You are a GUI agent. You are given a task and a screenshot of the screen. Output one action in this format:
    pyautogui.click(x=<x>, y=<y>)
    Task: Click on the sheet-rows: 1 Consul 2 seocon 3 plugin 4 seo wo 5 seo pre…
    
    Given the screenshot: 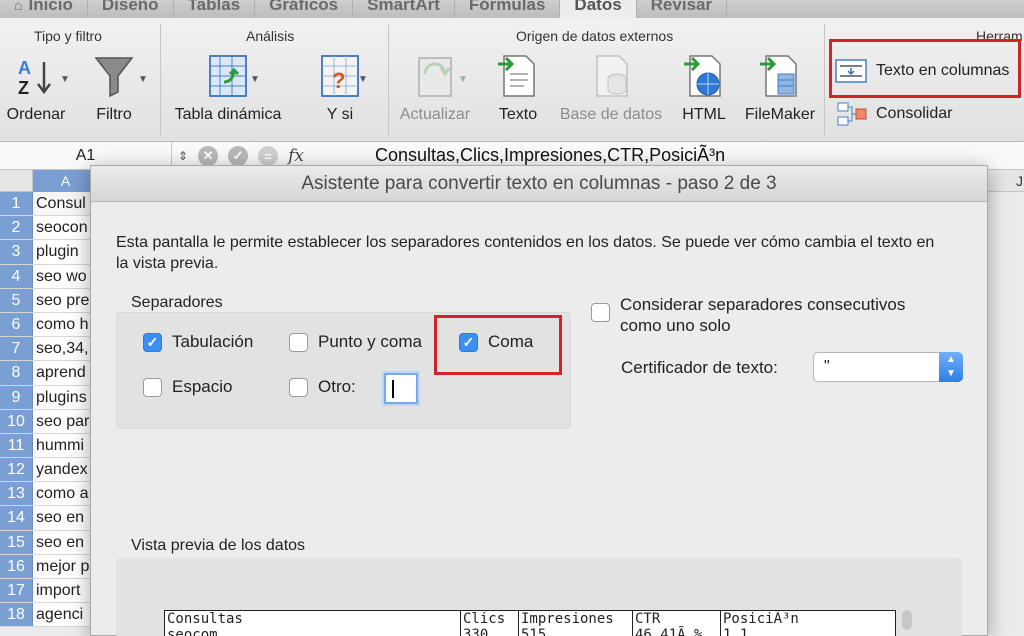 What is the action you would take?
    pyautogui.click(x=50, y=410)
    